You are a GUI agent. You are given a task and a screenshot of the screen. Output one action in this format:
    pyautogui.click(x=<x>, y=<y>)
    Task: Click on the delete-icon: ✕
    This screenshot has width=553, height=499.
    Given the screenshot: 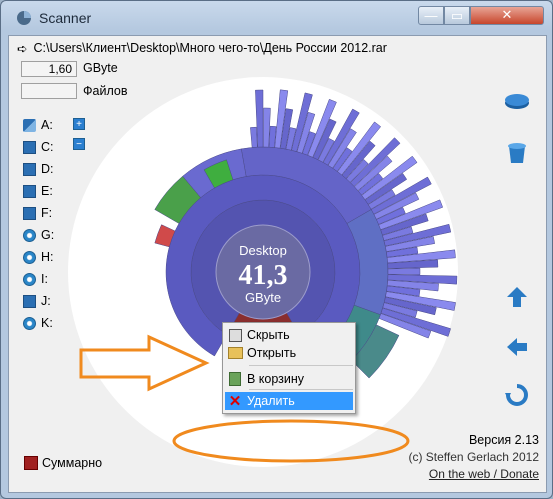 What is the action you would take?
    pyautogui.click(x=235, y=401)
    